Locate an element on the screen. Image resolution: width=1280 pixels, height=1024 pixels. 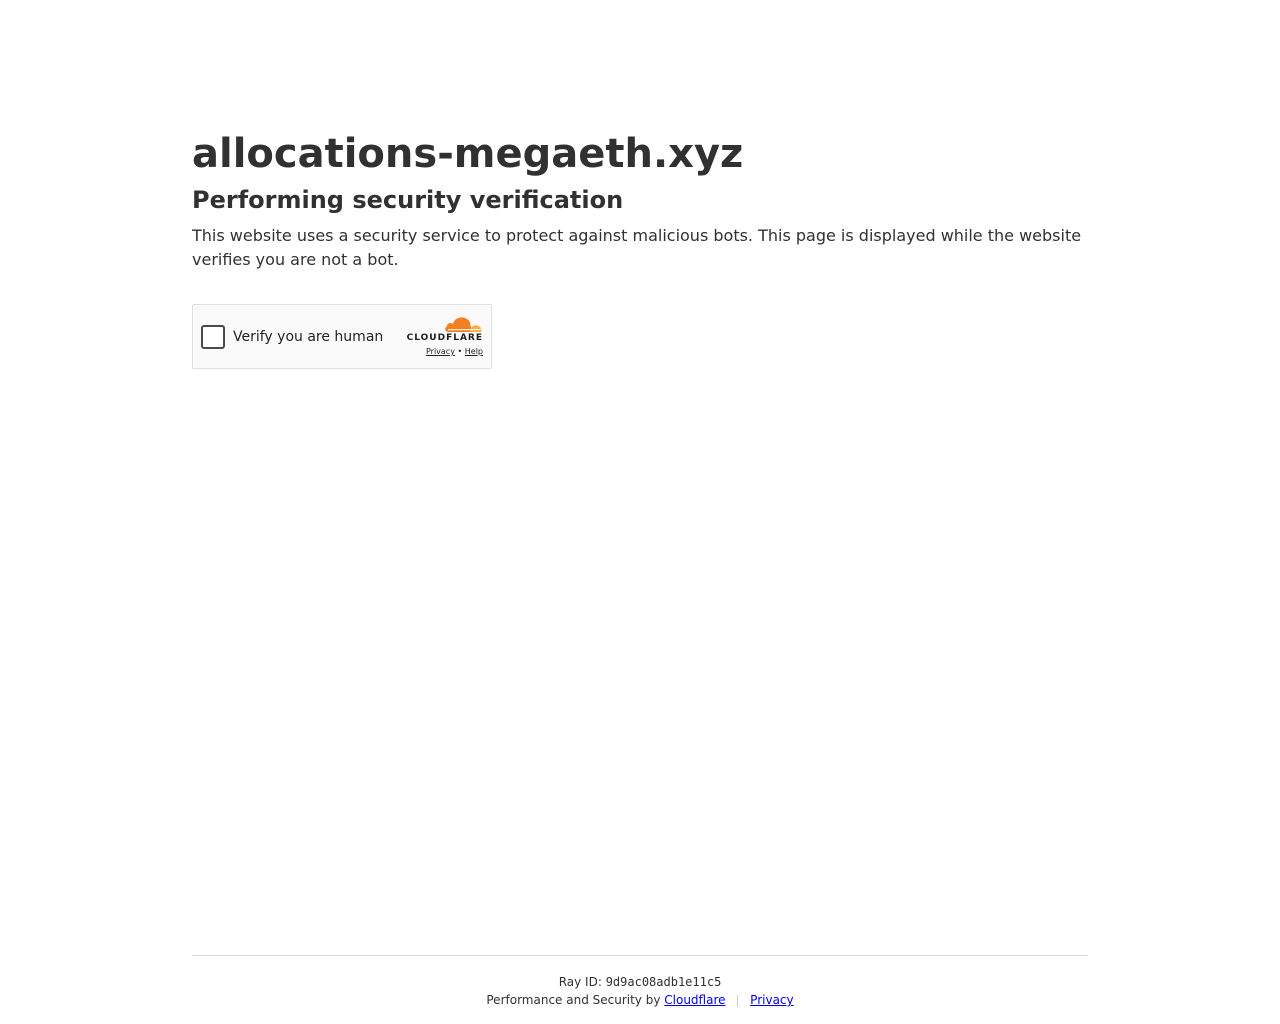
widget-links: Privacy • Help is located at coordinates (443, 352).